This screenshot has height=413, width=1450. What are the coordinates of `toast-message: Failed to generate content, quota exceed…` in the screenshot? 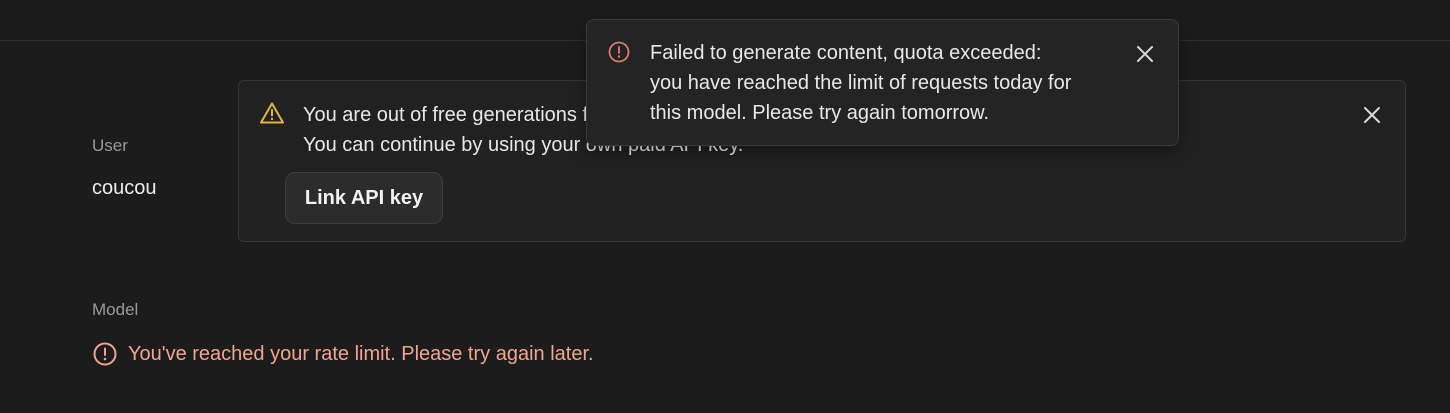 It's located at (895, 83).